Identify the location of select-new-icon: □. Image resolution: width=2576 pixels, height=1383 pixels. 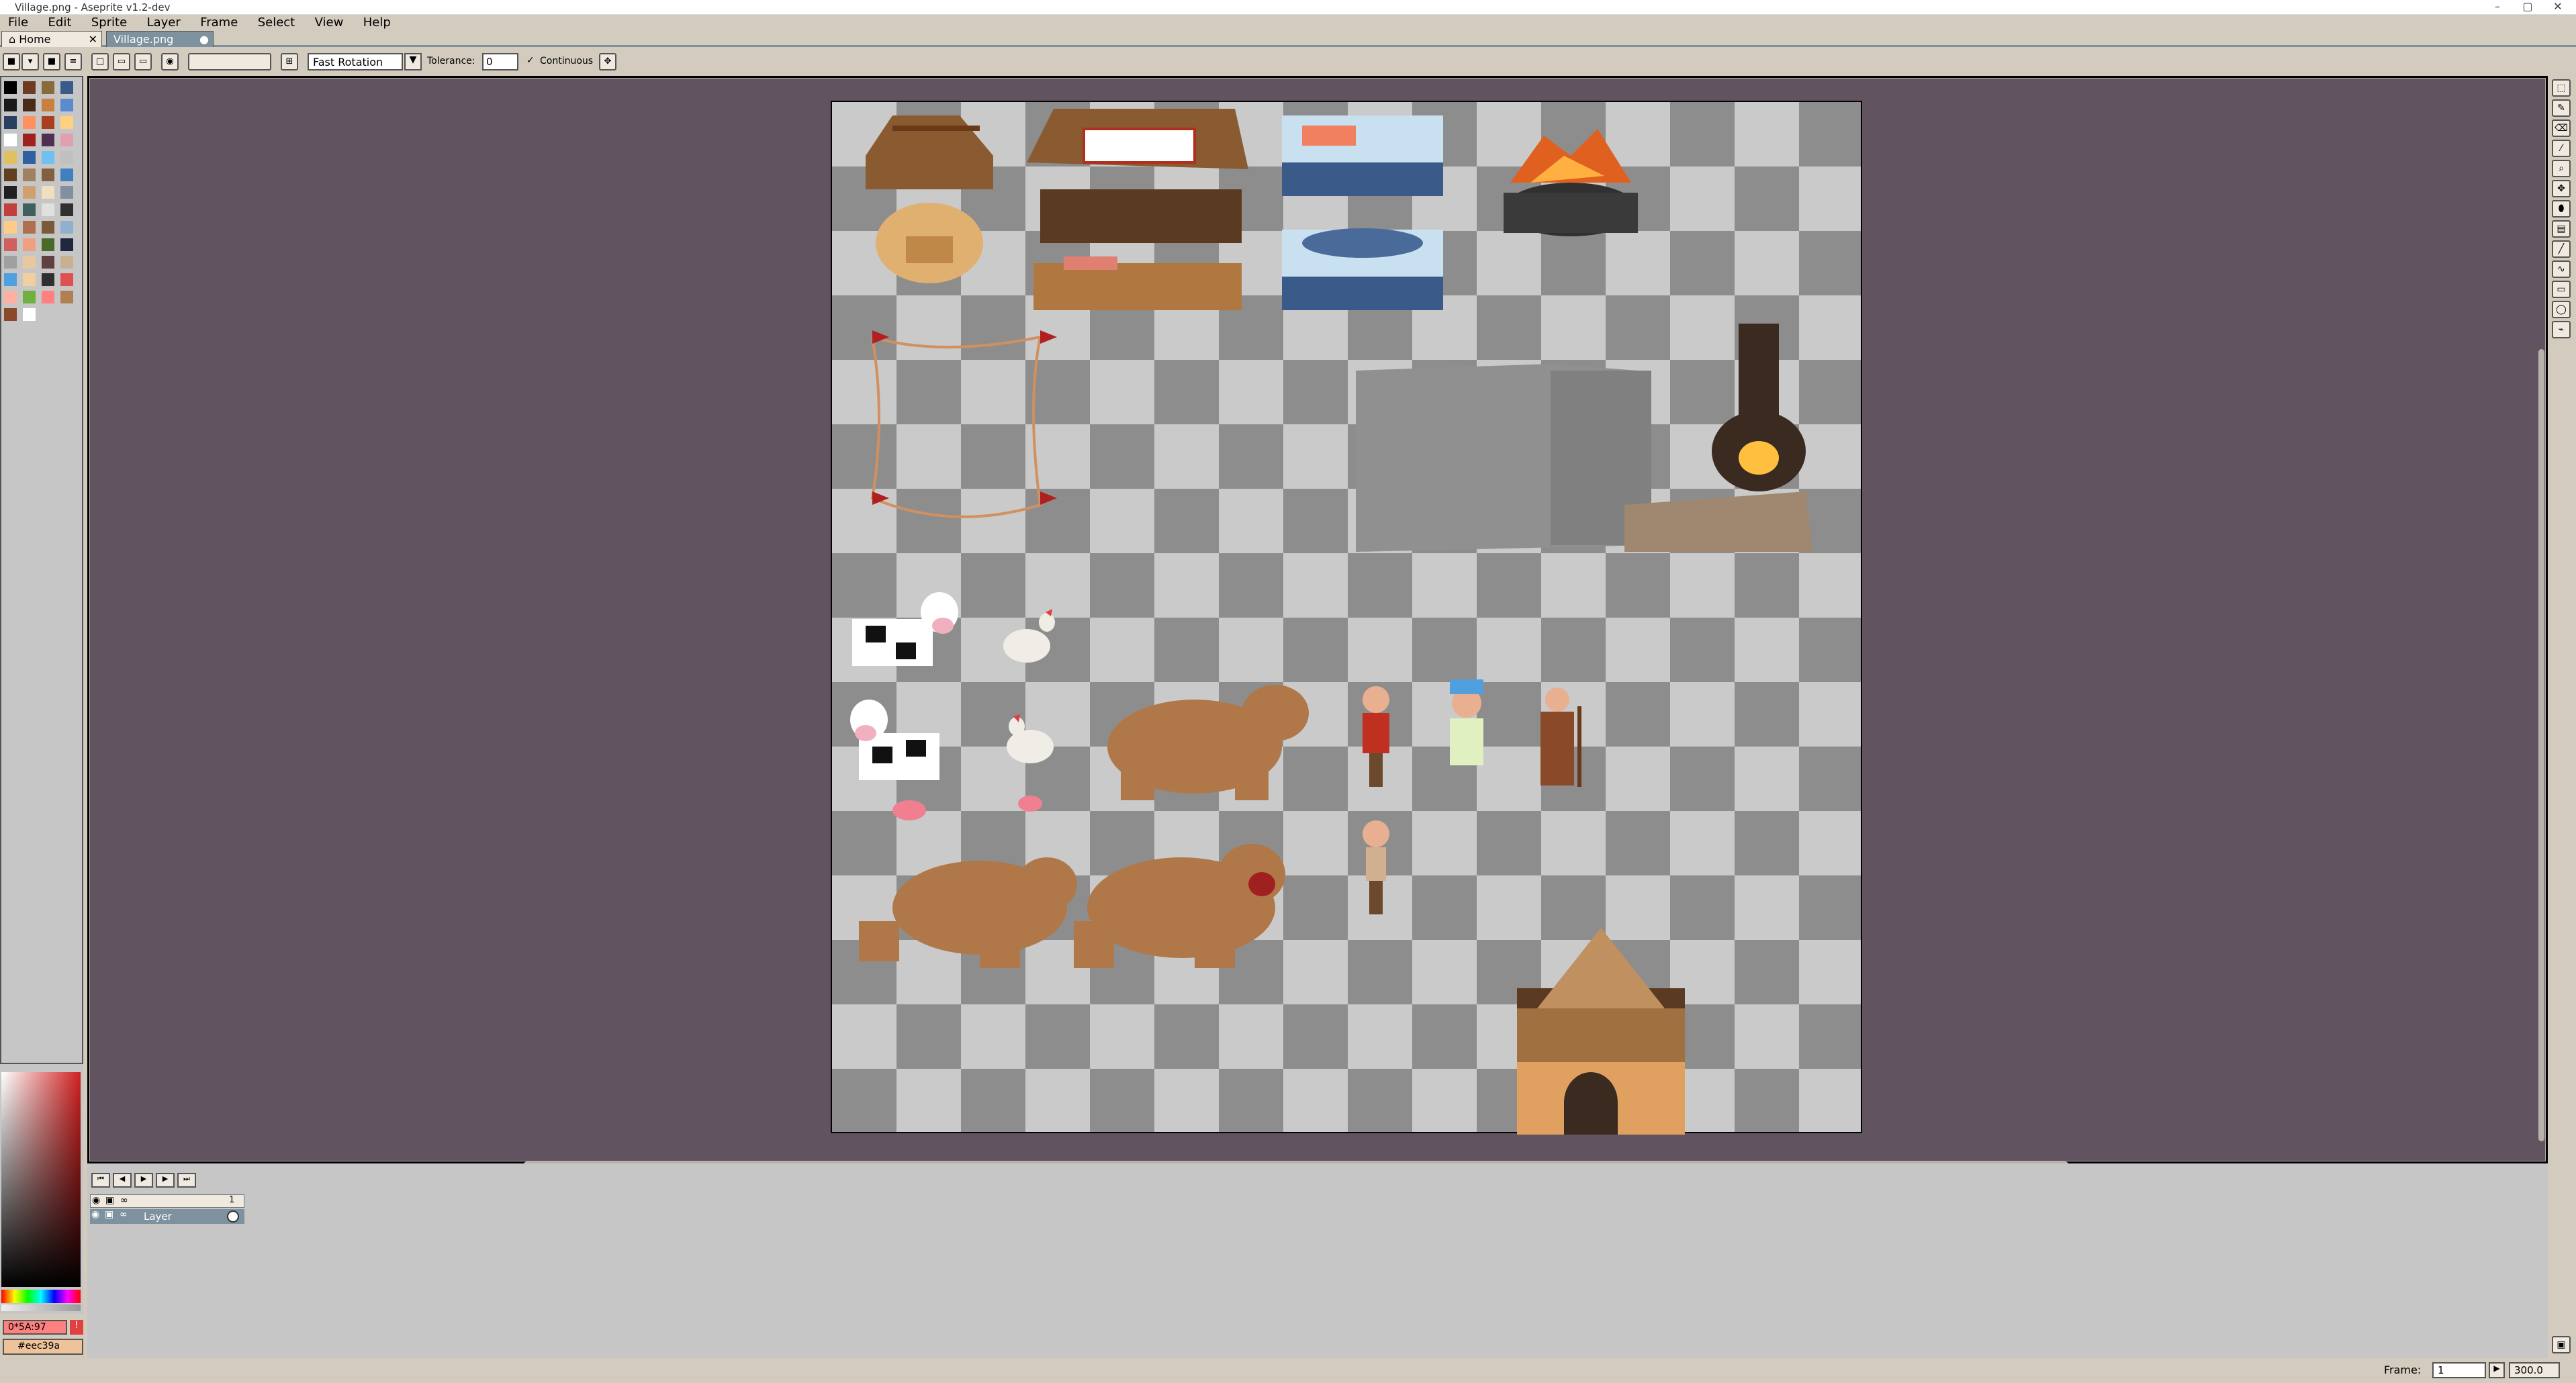
(100, 61).